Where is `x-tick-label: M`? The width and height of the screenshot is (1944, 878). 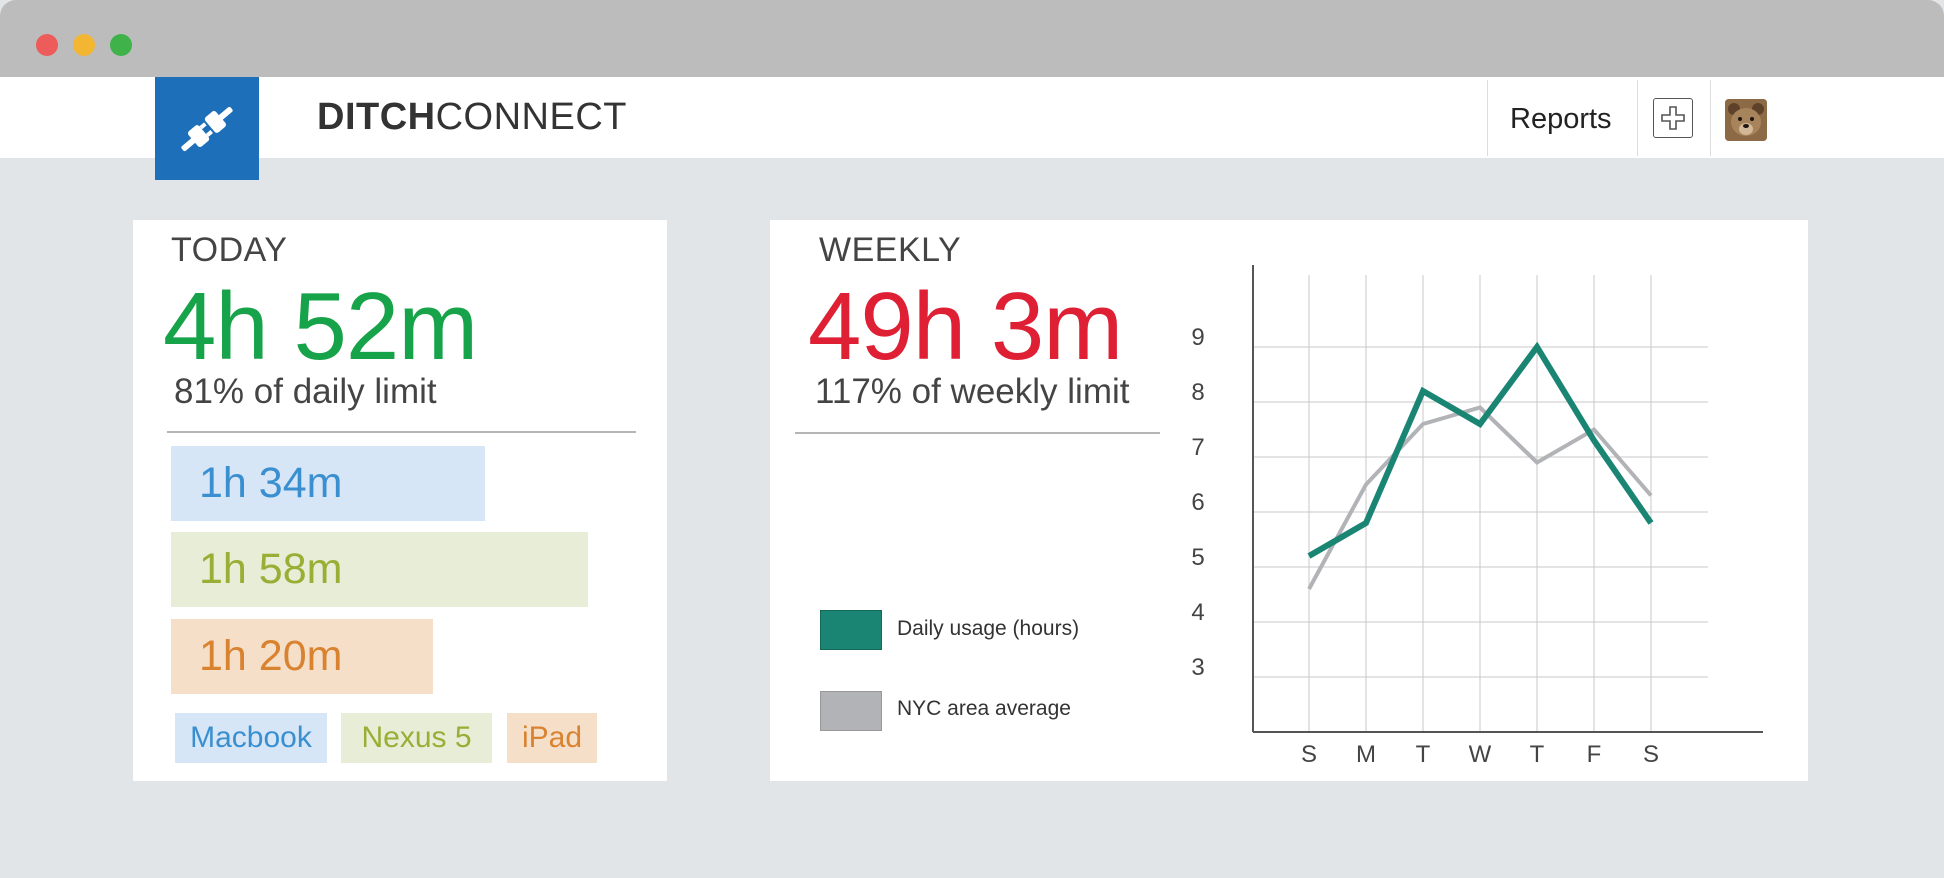
x-tick-label: M is located at coordinates (1366, 754).